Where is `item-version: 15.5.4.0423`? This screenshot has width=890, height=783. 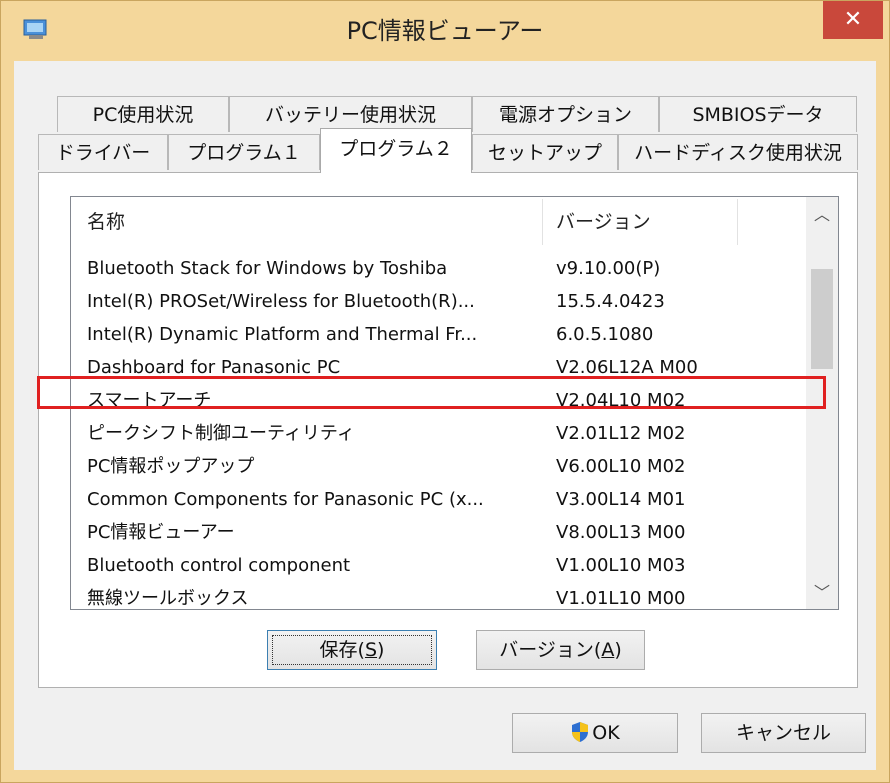
item-version: 15.5.4.0423 is located at coordinates (610, 301).